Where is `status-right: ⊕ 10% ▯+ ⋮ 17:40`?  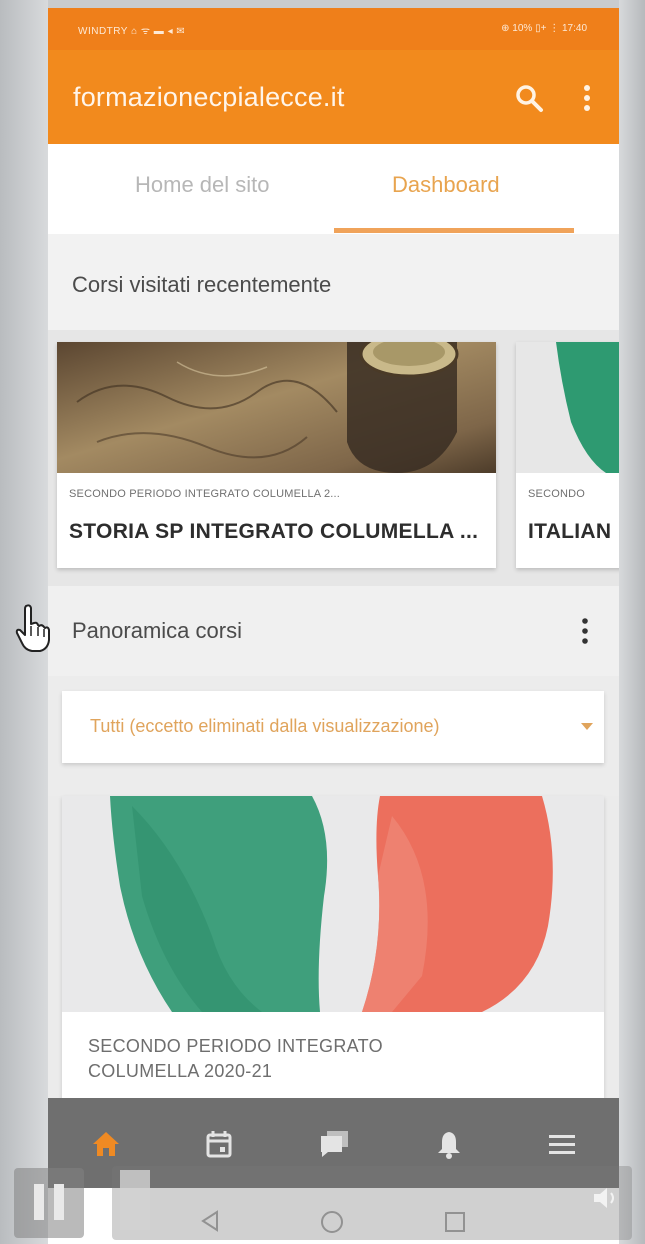
status-right: ⊕ 10% ▯+ ⋮ 17:40 is located at coordinates (544, 28).